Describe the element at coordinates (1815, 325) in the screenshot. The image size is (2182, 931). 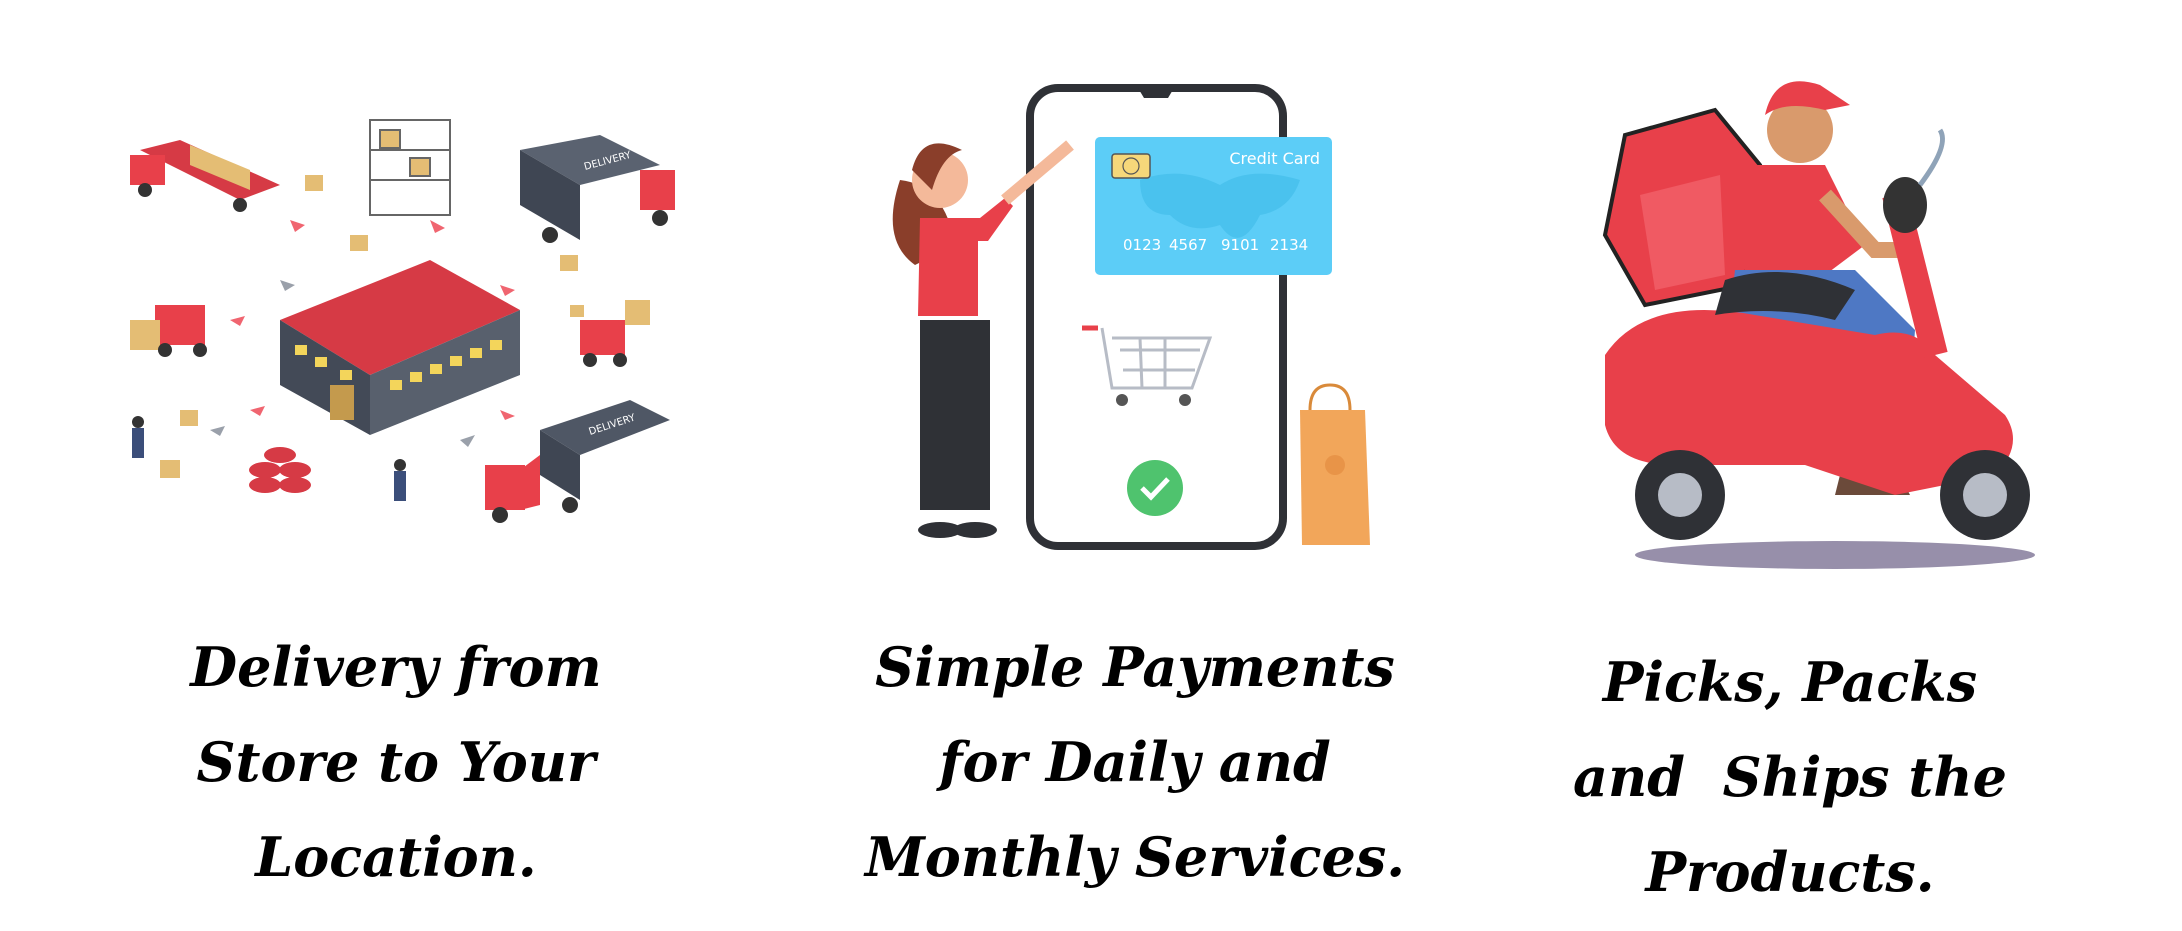
I see `scooter-courier-illustration` at that location.